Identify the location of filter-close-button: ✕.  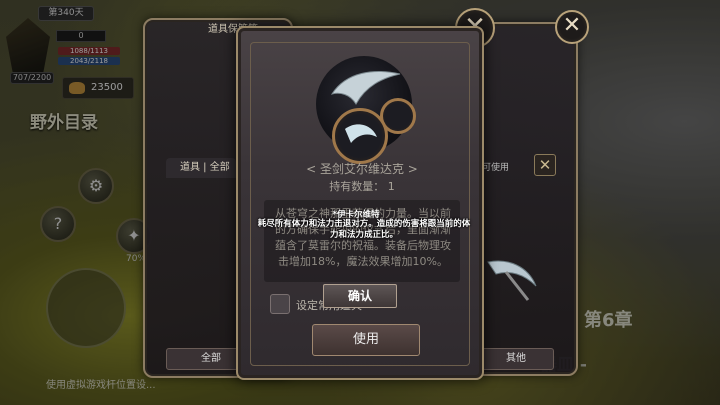
(545, 165).